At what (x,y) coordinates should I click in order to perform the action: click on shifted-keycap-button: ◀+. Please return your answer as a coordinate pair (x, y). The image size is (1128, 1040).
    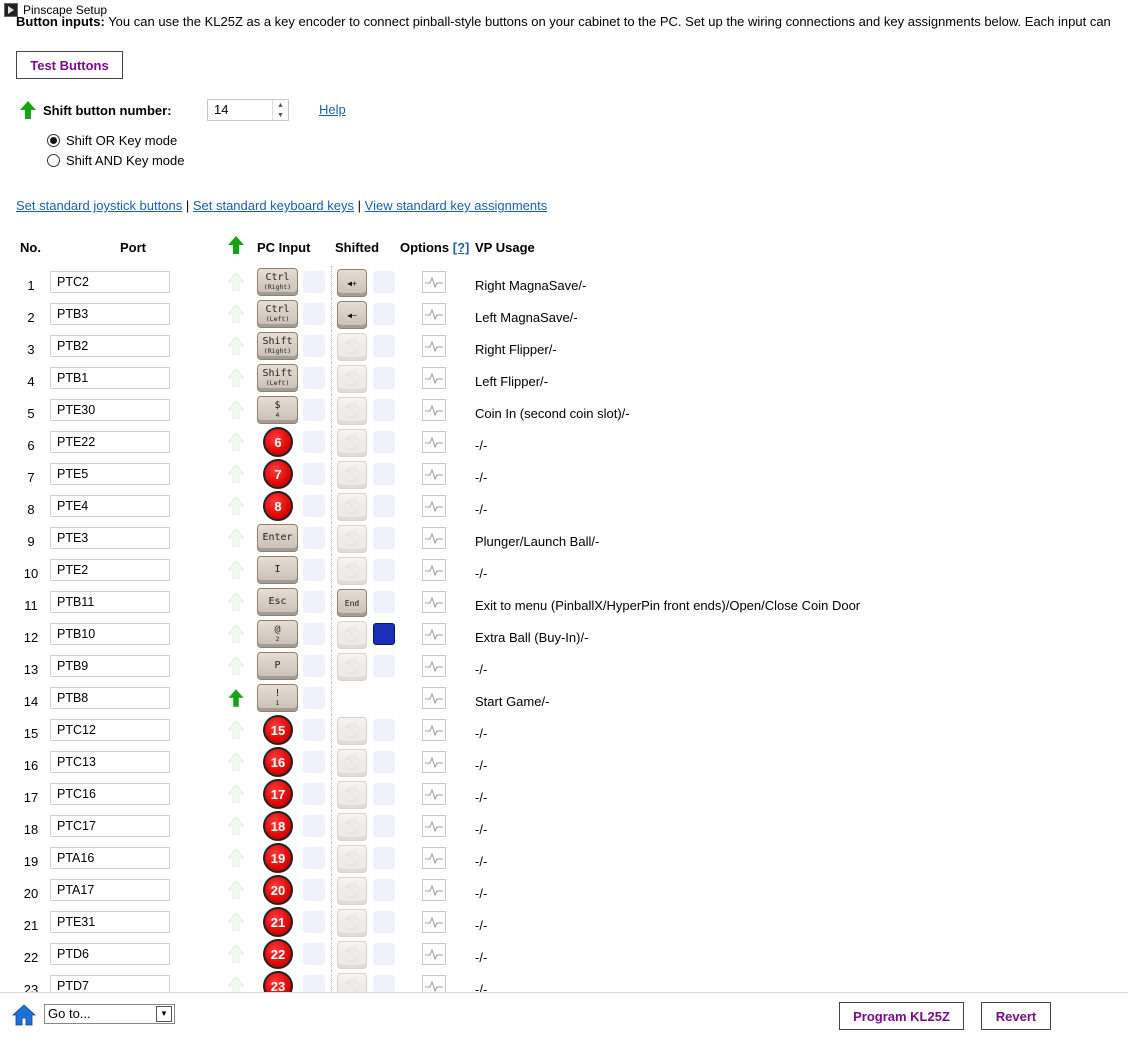
    Looking at the image, I should click on (352, 283).